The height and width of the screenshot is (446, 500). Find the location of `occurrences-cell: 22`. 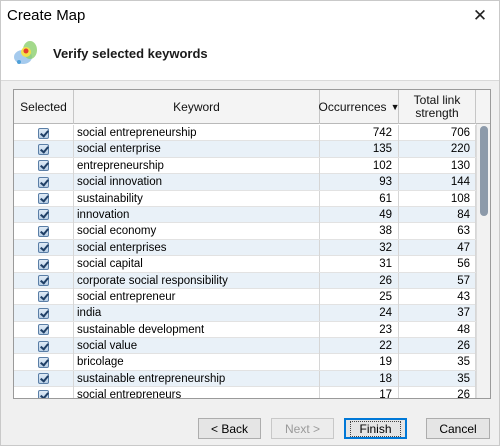

occurrences-cell: 22 is located at coordinates (359, 346).